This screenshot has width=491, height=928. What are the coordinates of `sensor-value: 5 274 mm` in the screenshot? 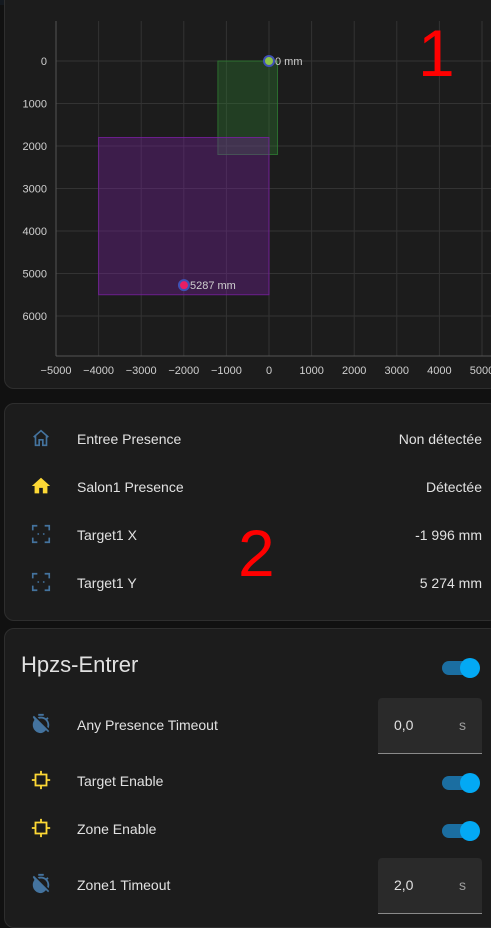 It's located at (450, 583).